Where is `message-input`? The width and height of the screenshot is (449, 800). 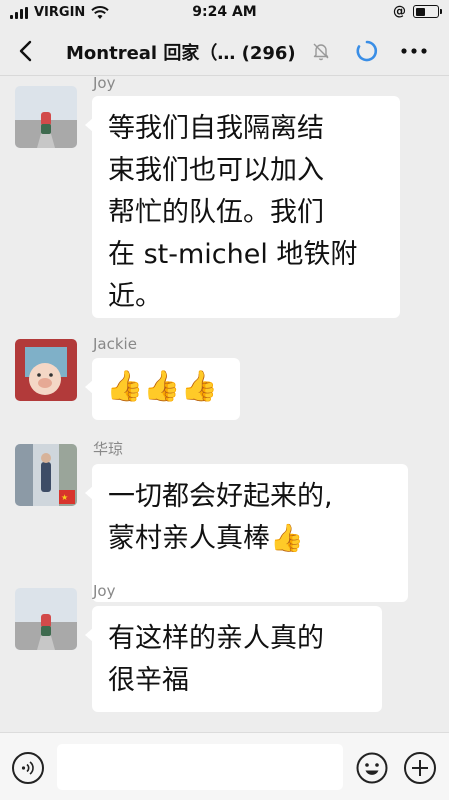 message-input is located at coordinates (200, 767).